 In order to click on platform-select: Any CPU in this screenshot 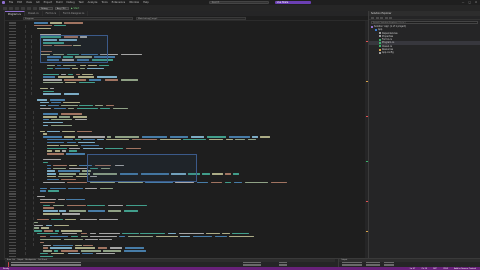, I will do `click(62, 8)`.